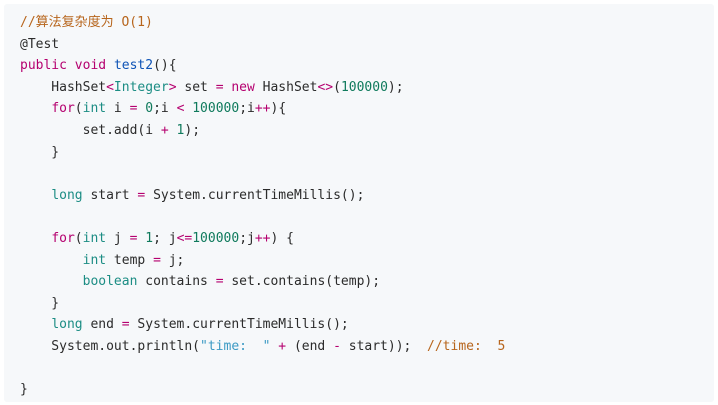 Image resolution: width=718 pixels, height=405 pixels. I want to click on code-token-plain: start));, so click(384, 346).